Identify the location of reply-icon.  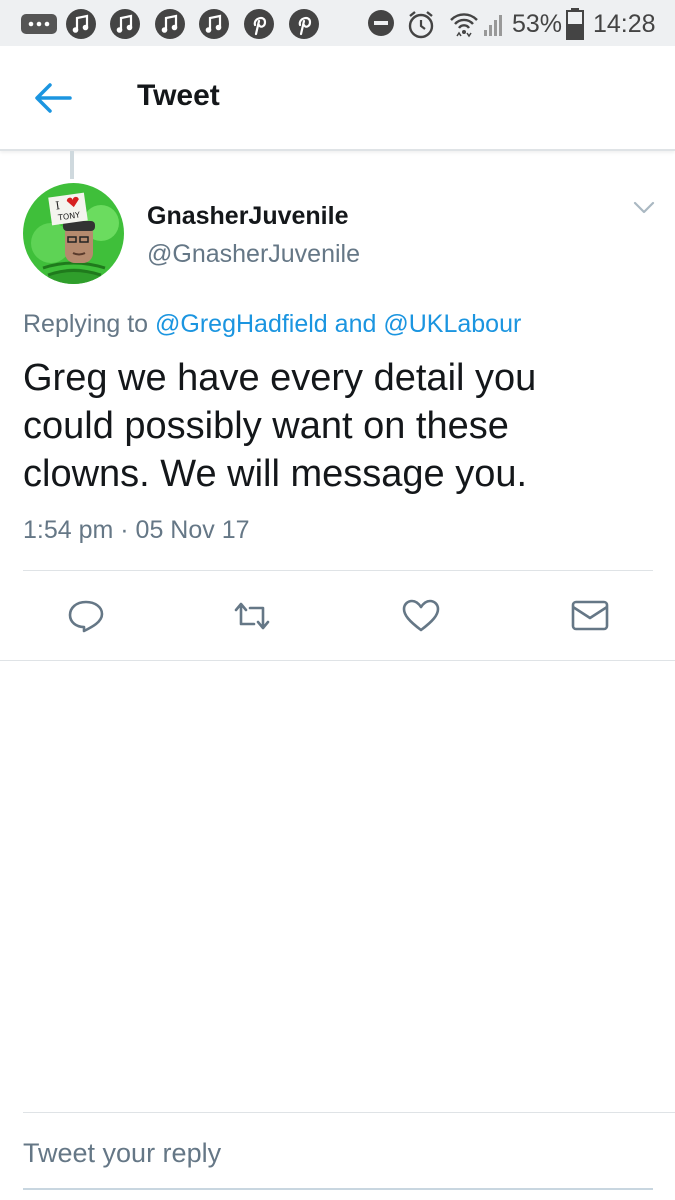
(86, 616).